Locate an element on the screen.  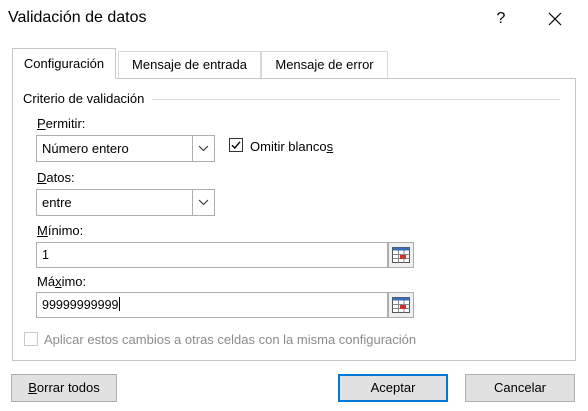
data-select-value: entre is located at coordinates (57, 202).